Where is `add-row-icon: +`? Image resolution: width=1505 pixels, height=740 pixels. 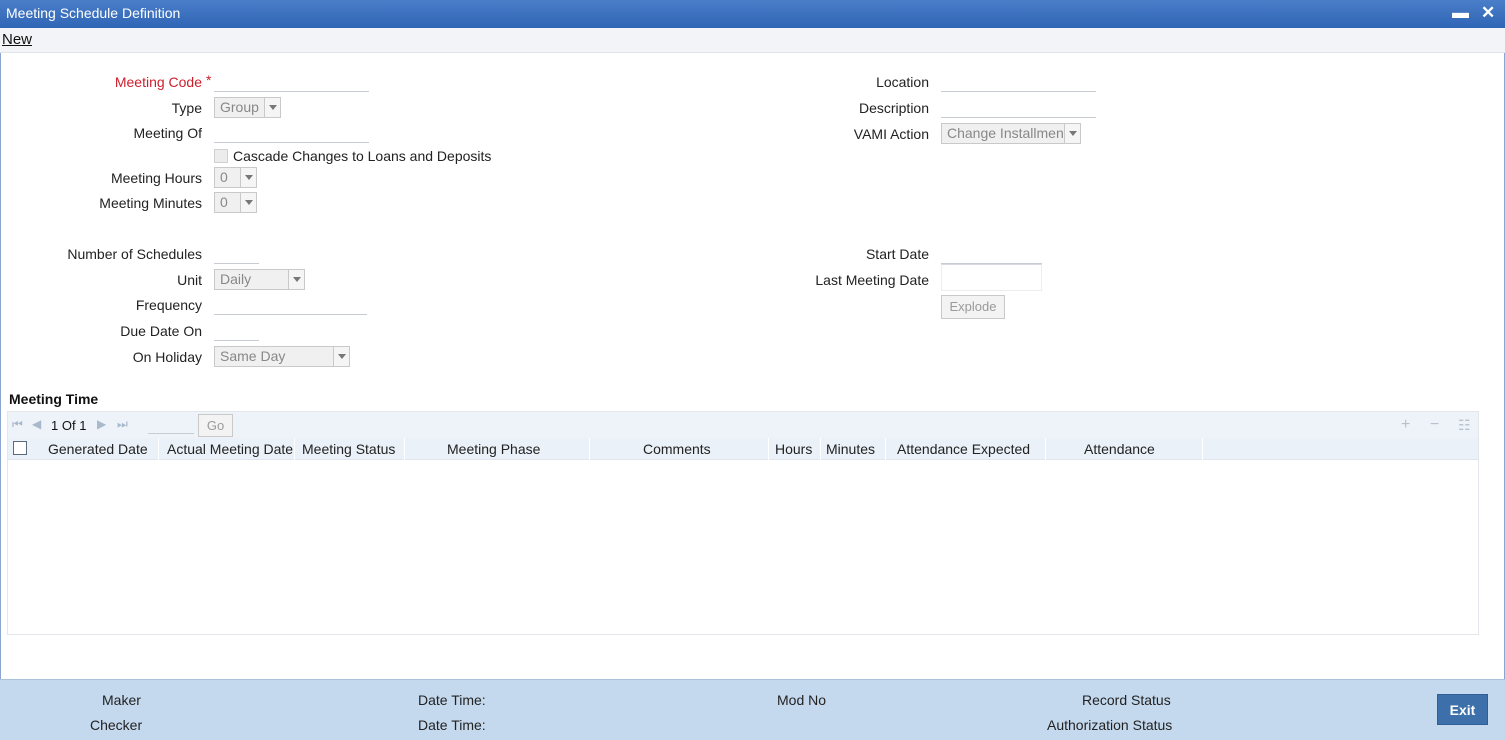
add-row-icon: + is located at coordinates (1405, 425).